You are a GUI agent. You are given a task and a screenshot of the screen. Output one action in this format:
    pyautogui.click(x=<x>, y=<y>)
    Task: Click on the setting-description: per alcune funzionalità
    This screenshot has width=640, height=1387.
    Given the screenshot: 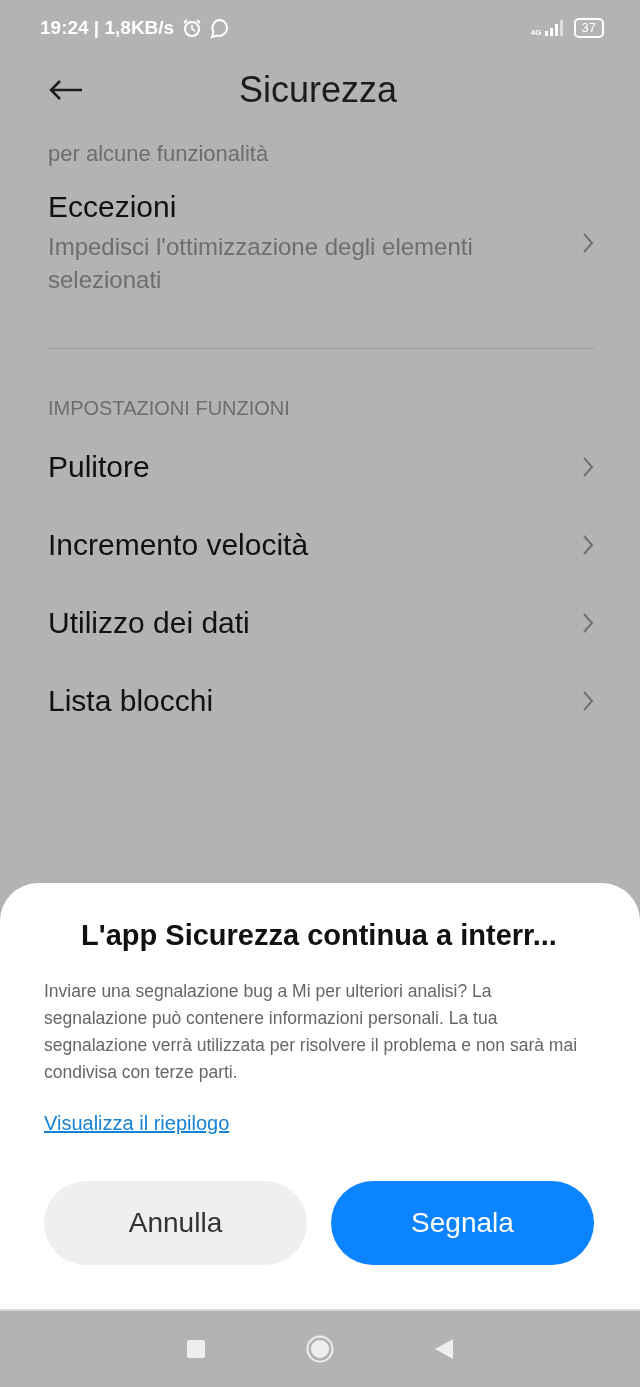 What is the action you would take?
    pyautogui.click(x=159, y=154)
    